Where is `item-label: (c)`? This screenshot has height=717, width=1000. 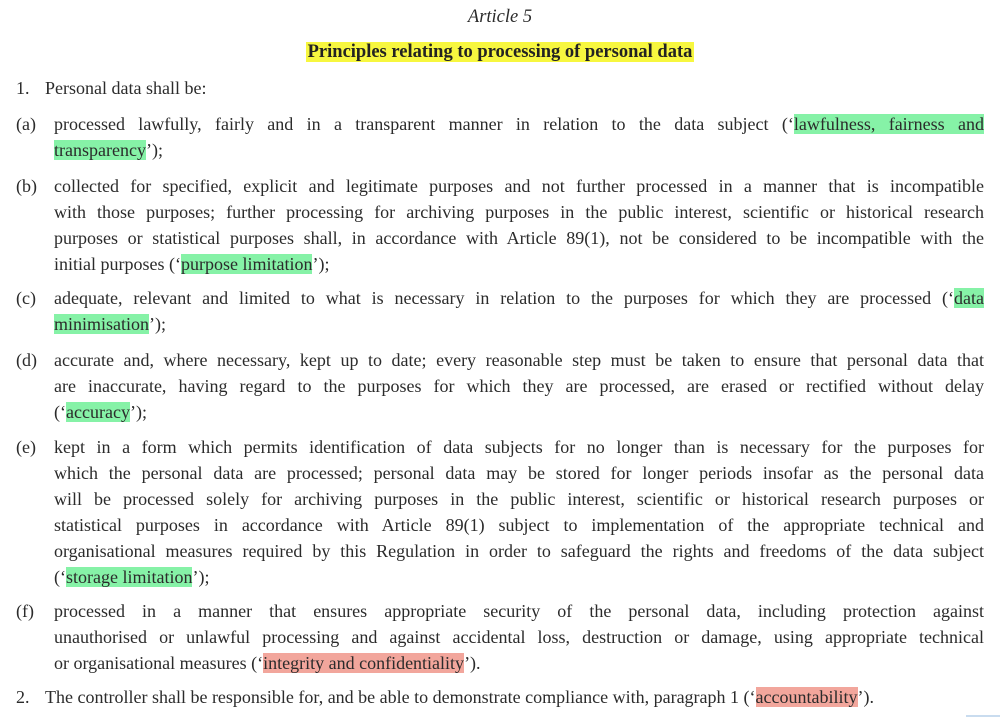
item-label: (c) is located at coordinates (26, 298).